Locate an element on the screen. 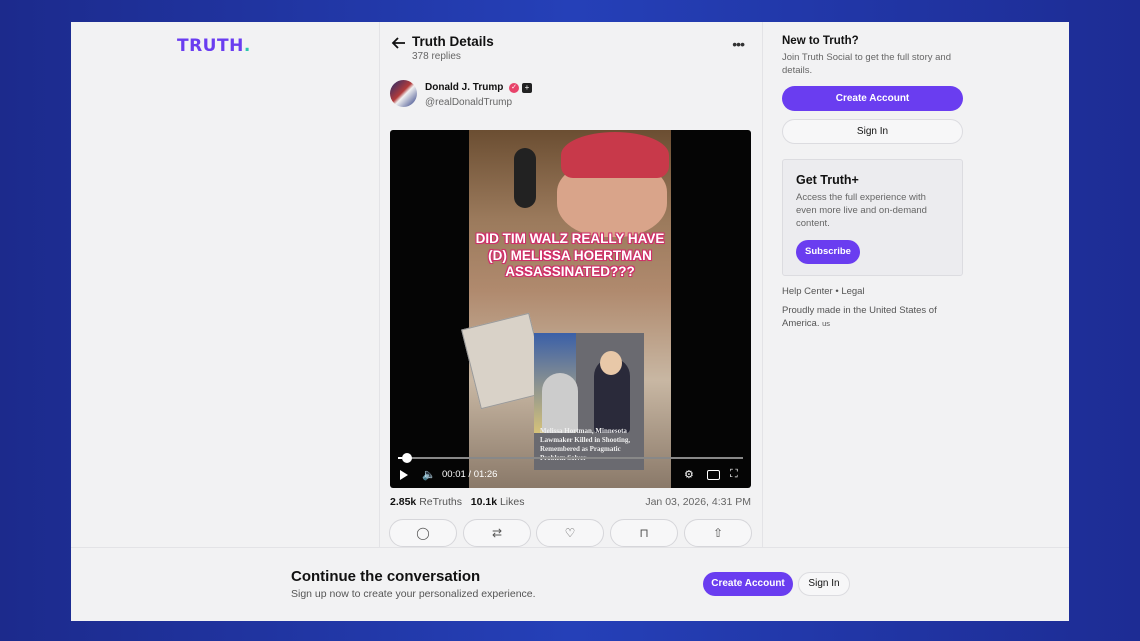 The image size is (1140, 641). legal-link: Legal is located at coordinates (852, 291).